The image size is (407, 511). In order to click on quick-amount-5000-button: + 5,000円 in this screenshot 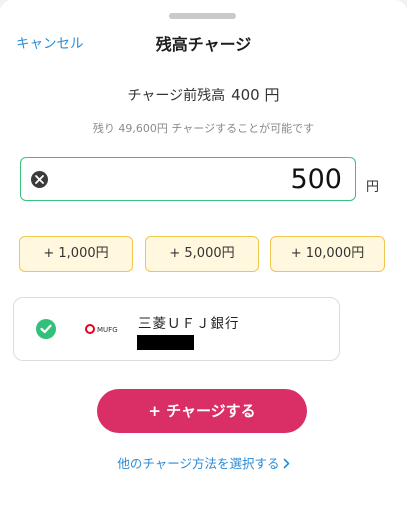, I will do `click(202, 254)`.